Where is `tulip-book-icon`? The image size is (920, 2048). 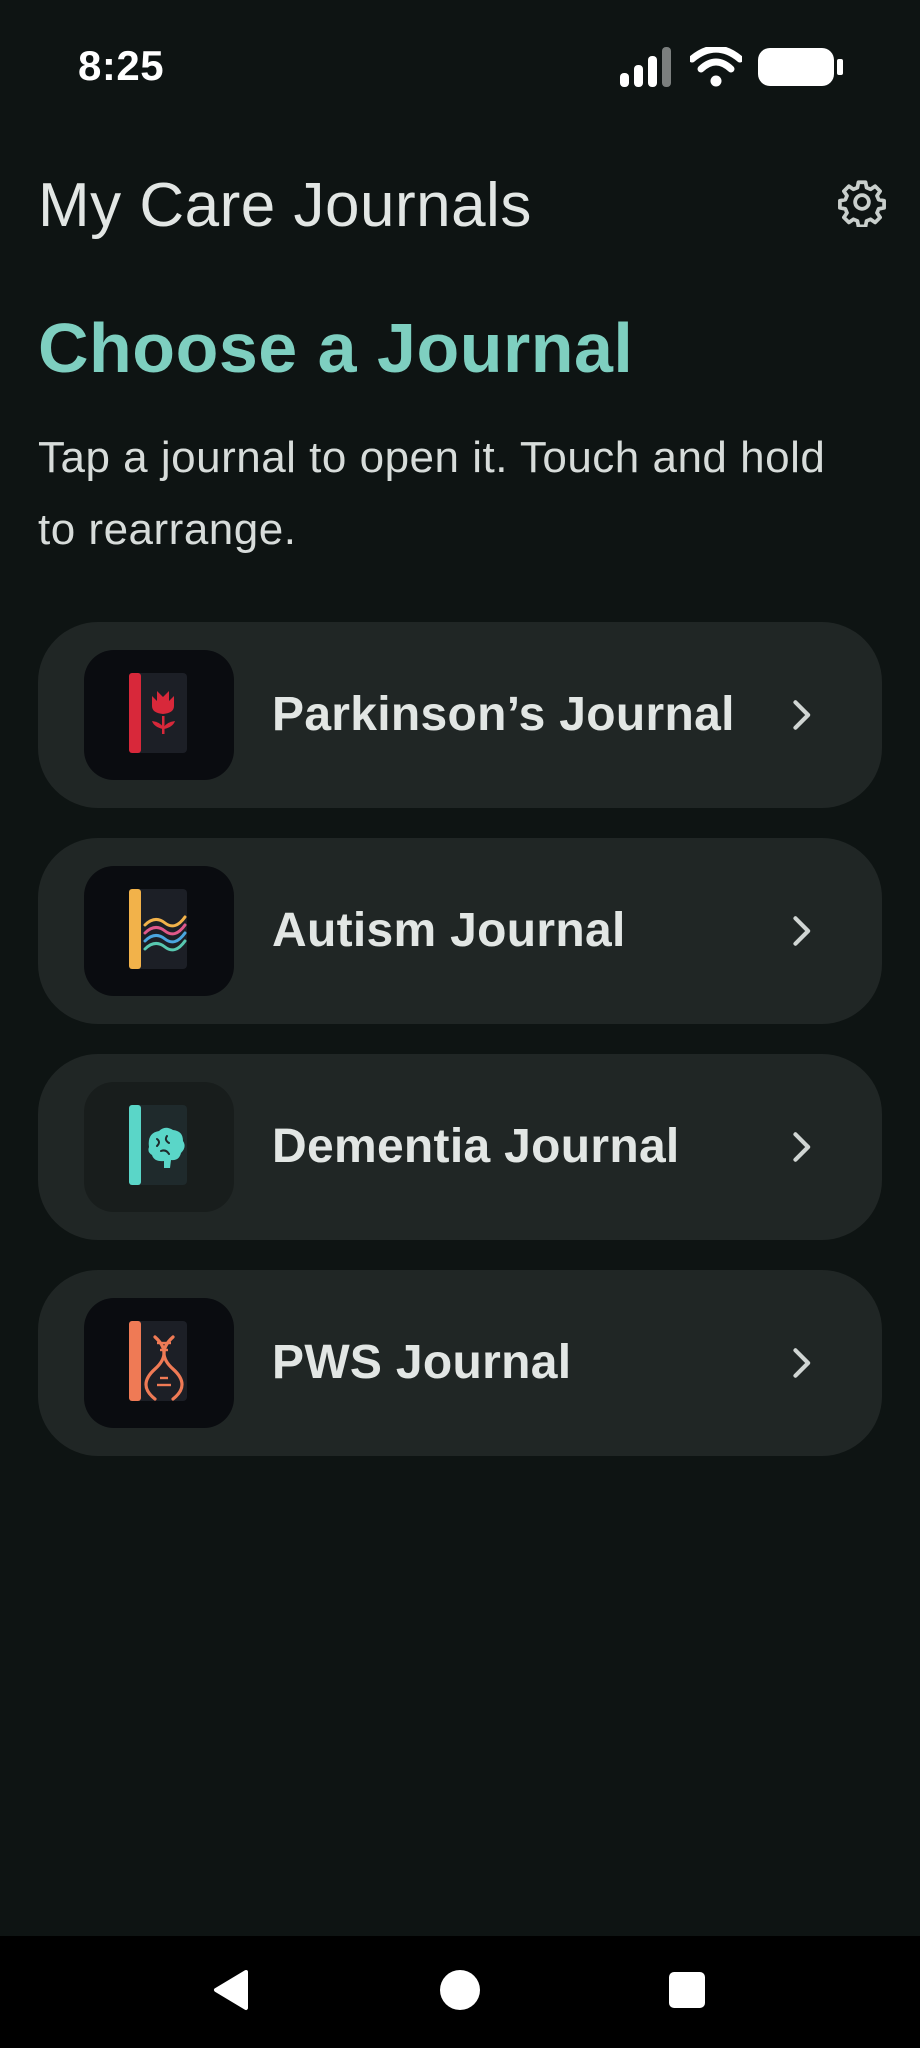 tulip-book-icon is located at coordinates (159, 715).